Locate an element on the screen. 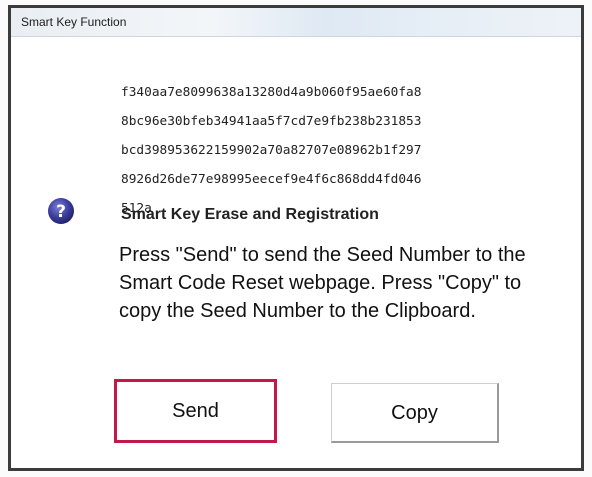 The height and width of the screenshot is (477, 592). copy-button: Copy is located at coordinates (415, 413).